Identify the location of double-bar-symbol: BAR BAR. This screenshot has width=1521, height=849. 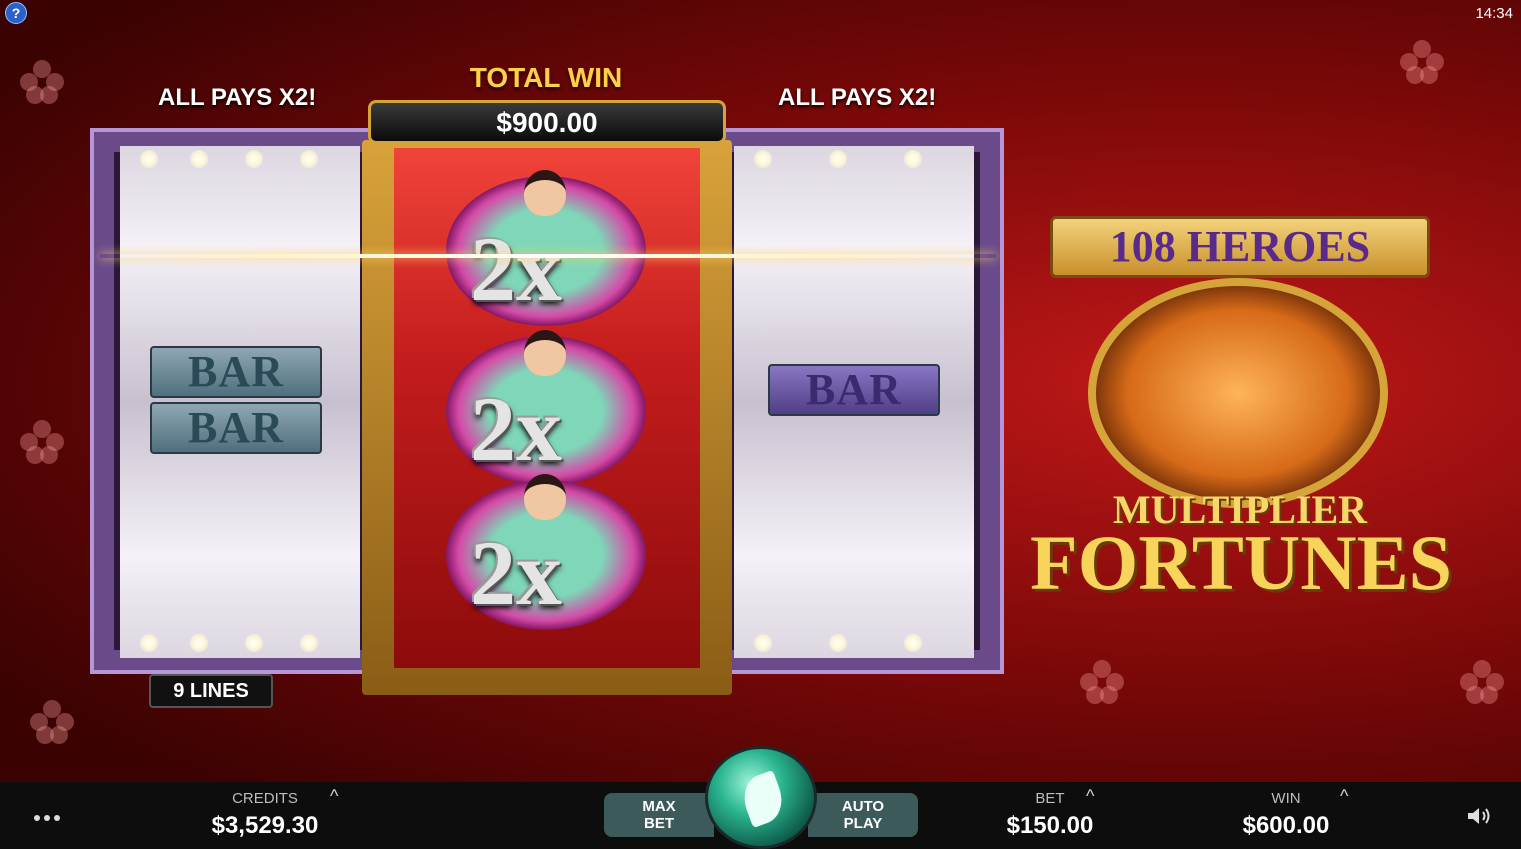
(236, 402).